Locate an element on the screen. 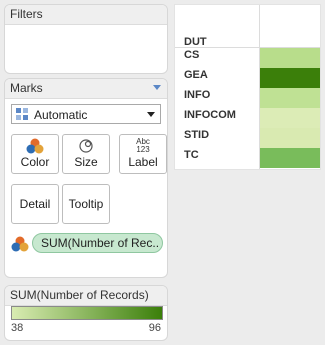 This screenshot has width=325, height=345. detail-button: Detail is located at coordinates (35, 204).